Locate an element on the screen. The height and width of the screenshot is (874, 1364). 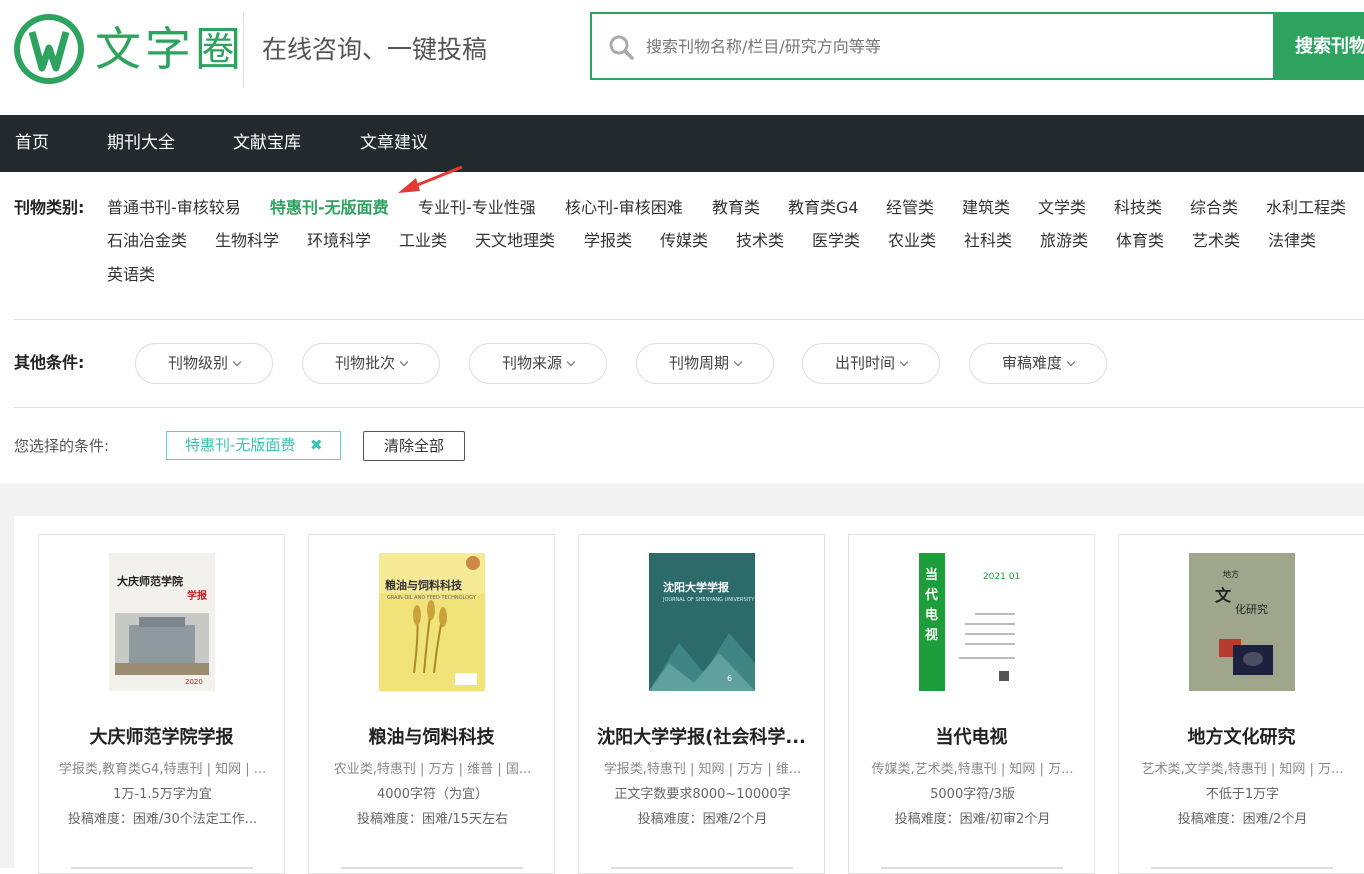
category-item: 科技类 is located at coordinates (1138, 208).